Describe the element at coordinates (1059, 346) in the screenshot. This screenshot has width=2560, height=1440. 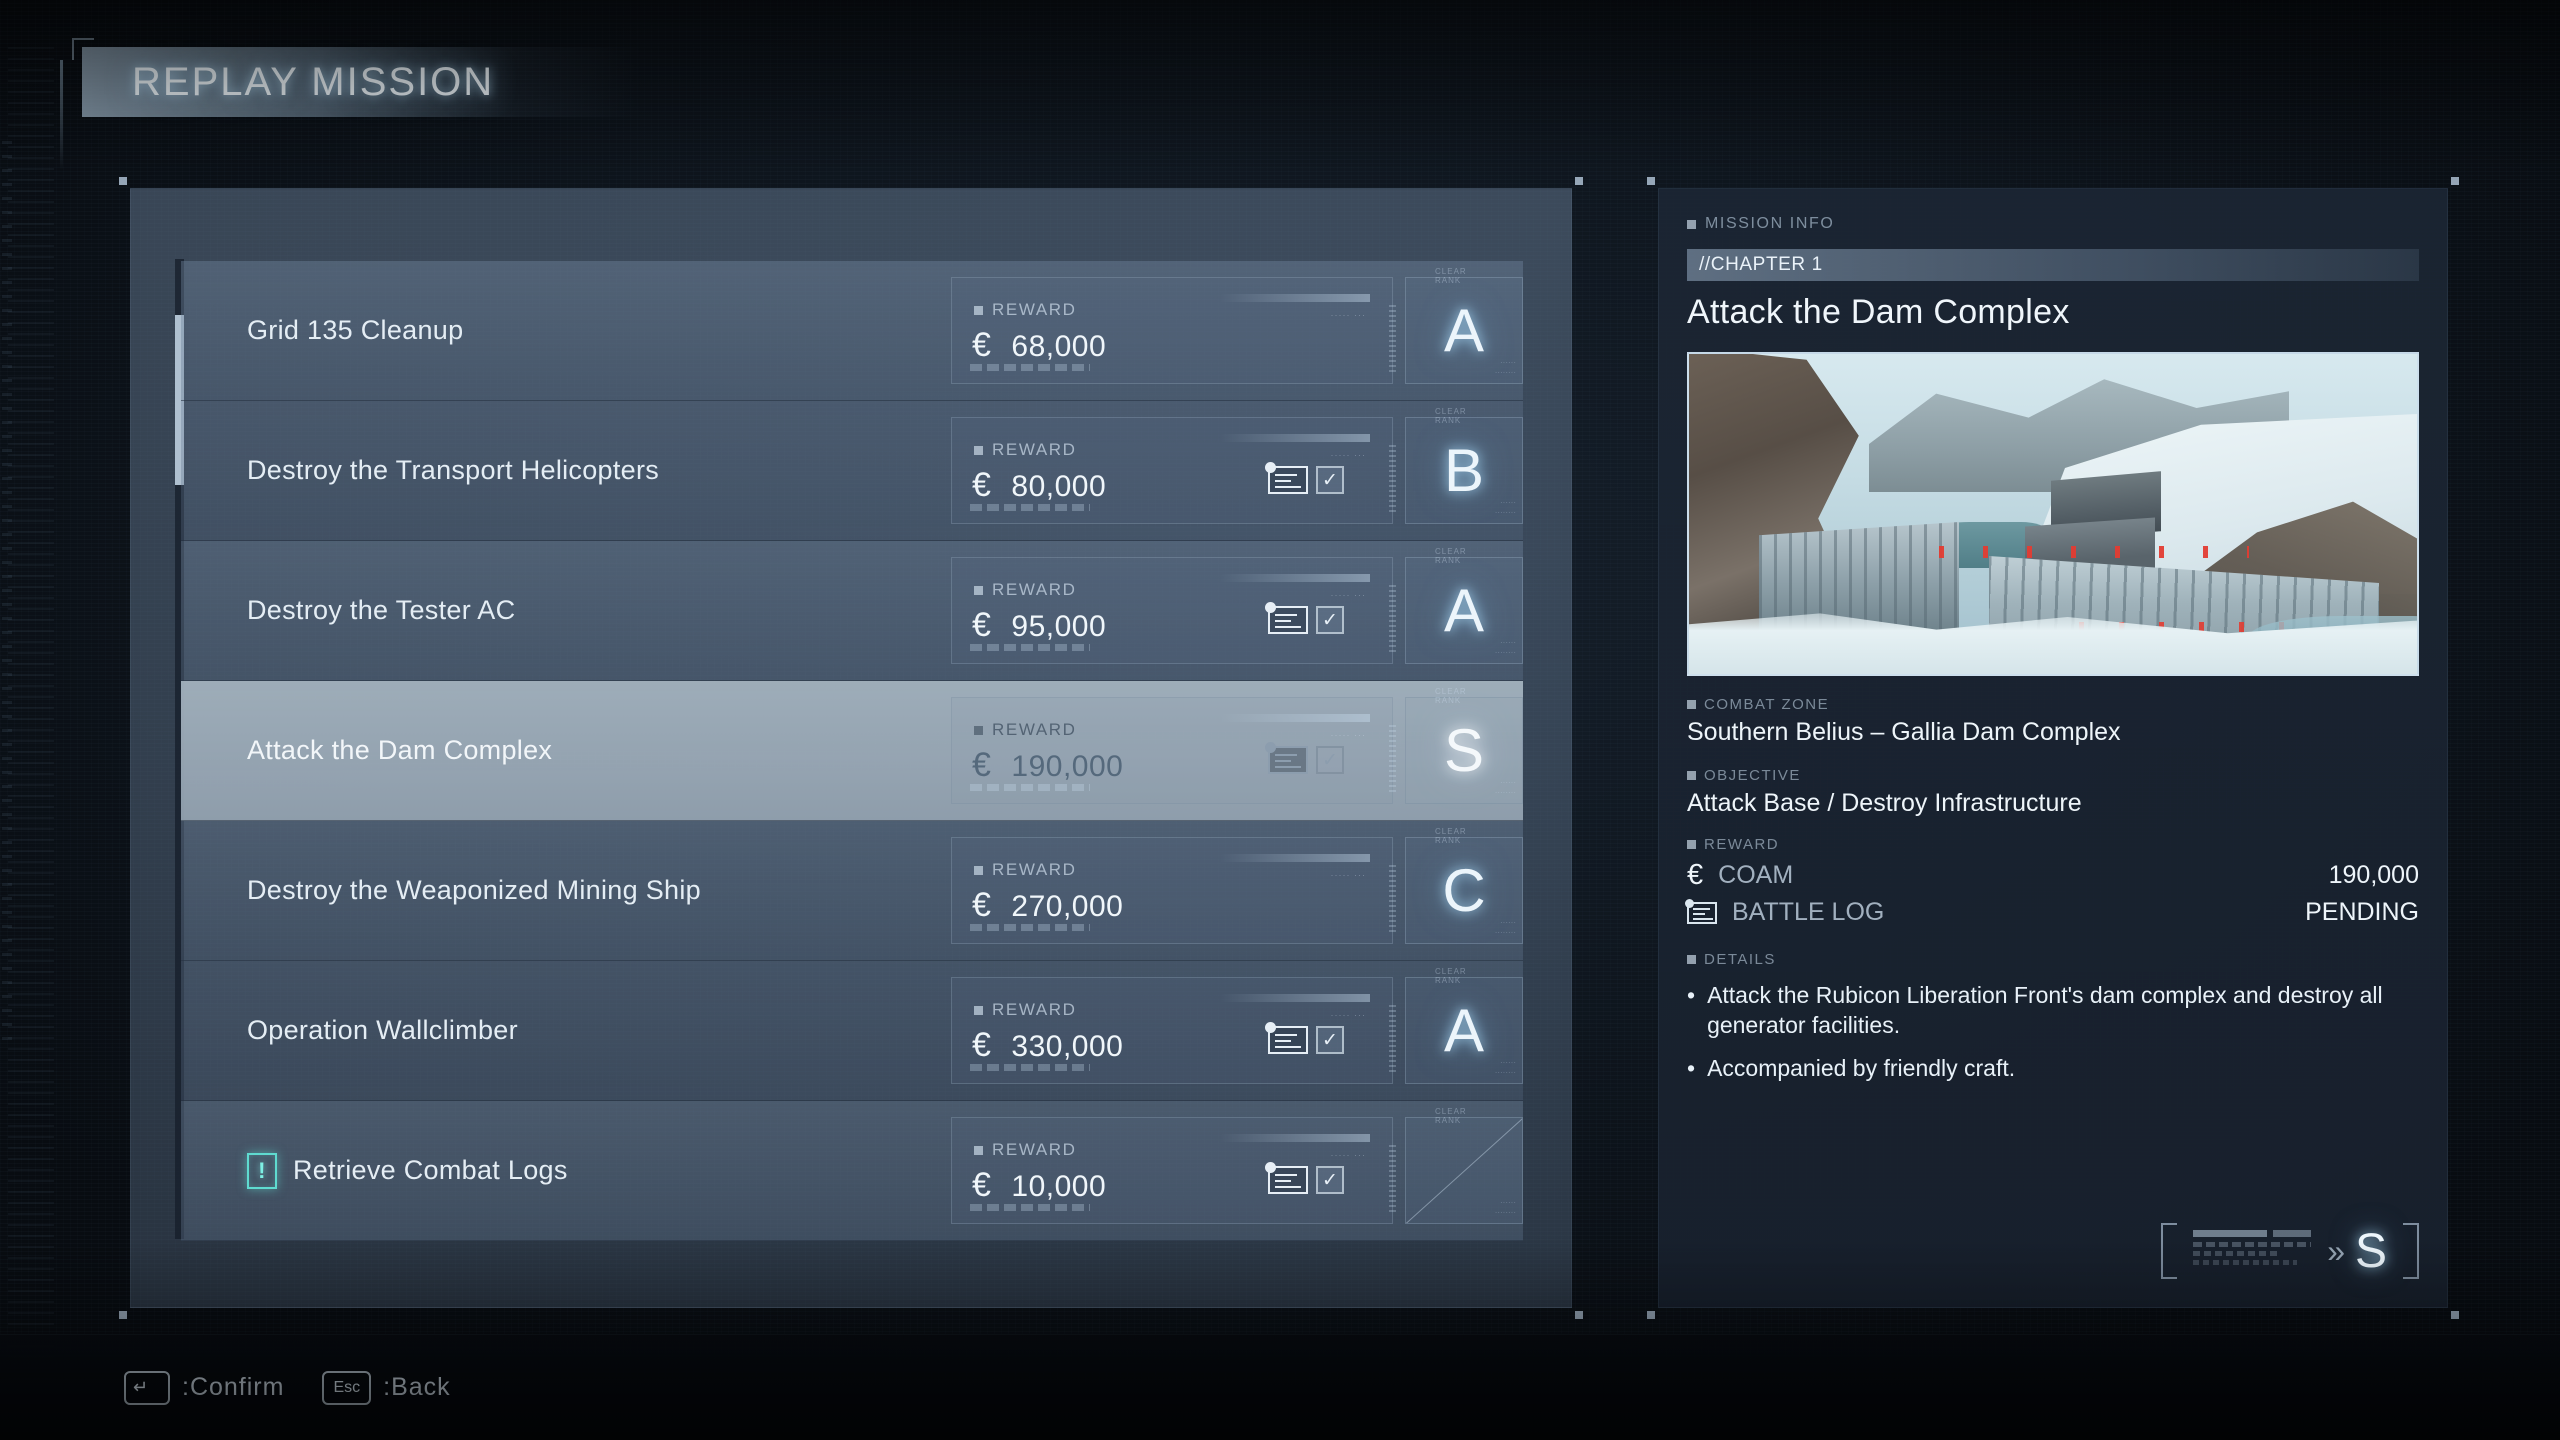
I see `reward-amount-text: 68,000` at that location.